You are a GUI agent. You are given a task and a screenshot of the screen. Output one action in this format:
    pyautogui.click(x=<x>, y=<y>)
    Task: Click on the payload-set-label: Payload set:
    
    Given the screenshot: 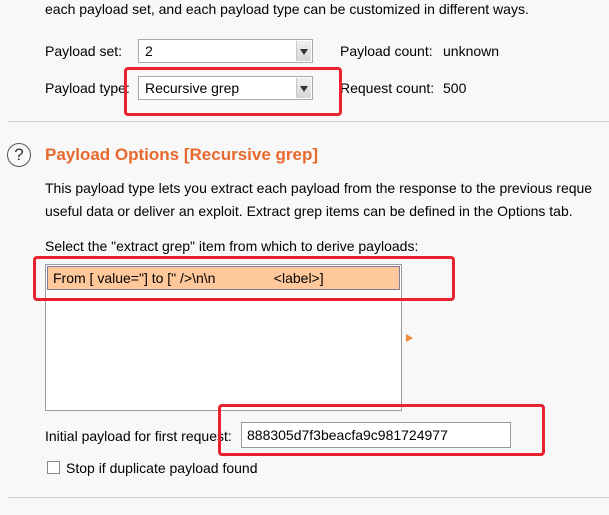 What is the action you would take?
    pyautogui.click(x=84, y=51)
    